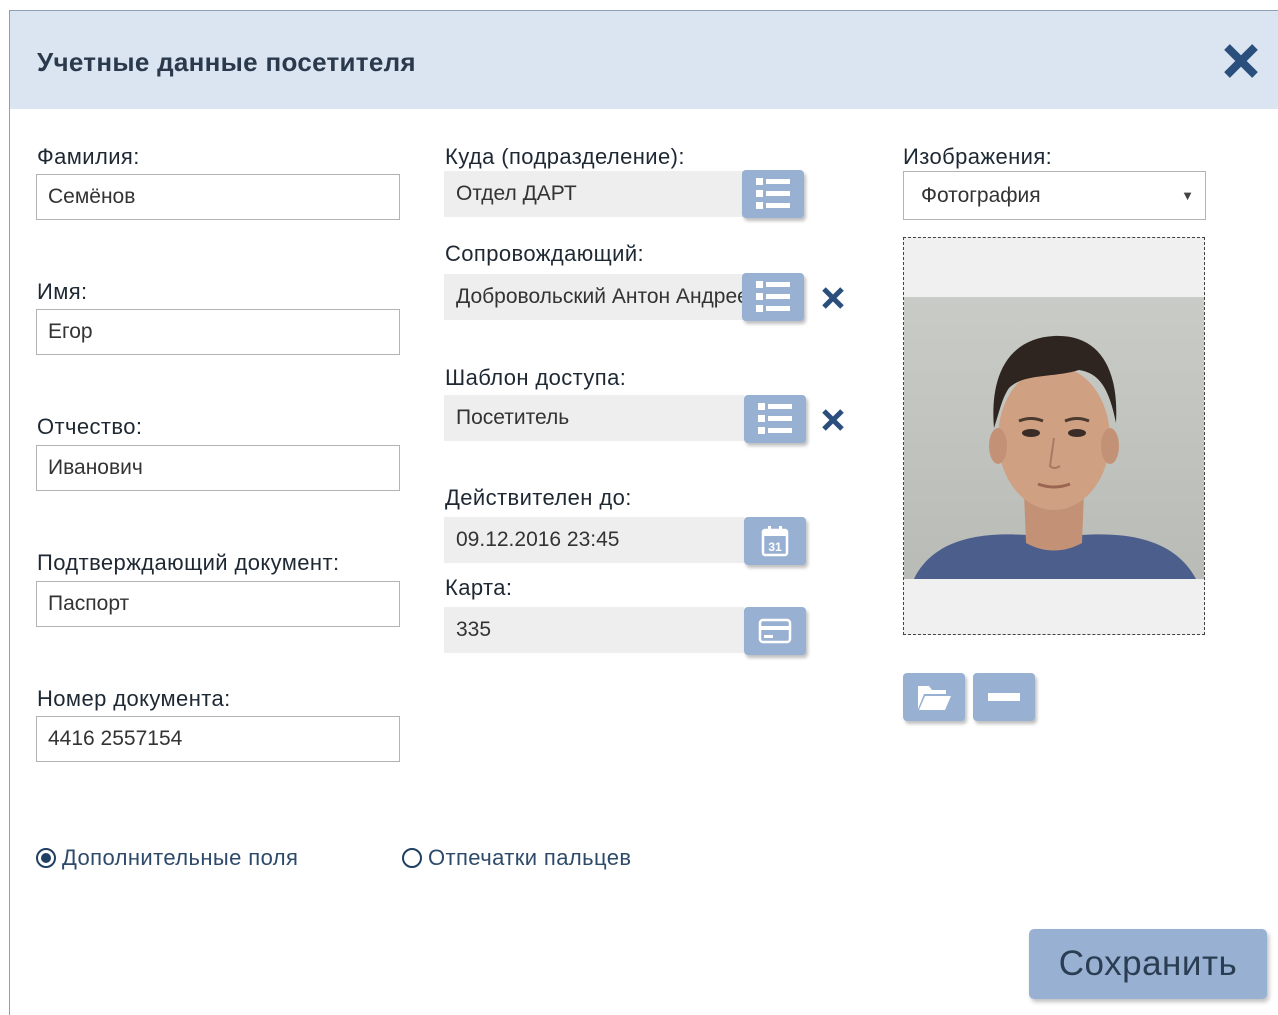 Image resolution: width=1278 pixels, height=1015 pixels. I want to click on card-button, so click(775, 631).